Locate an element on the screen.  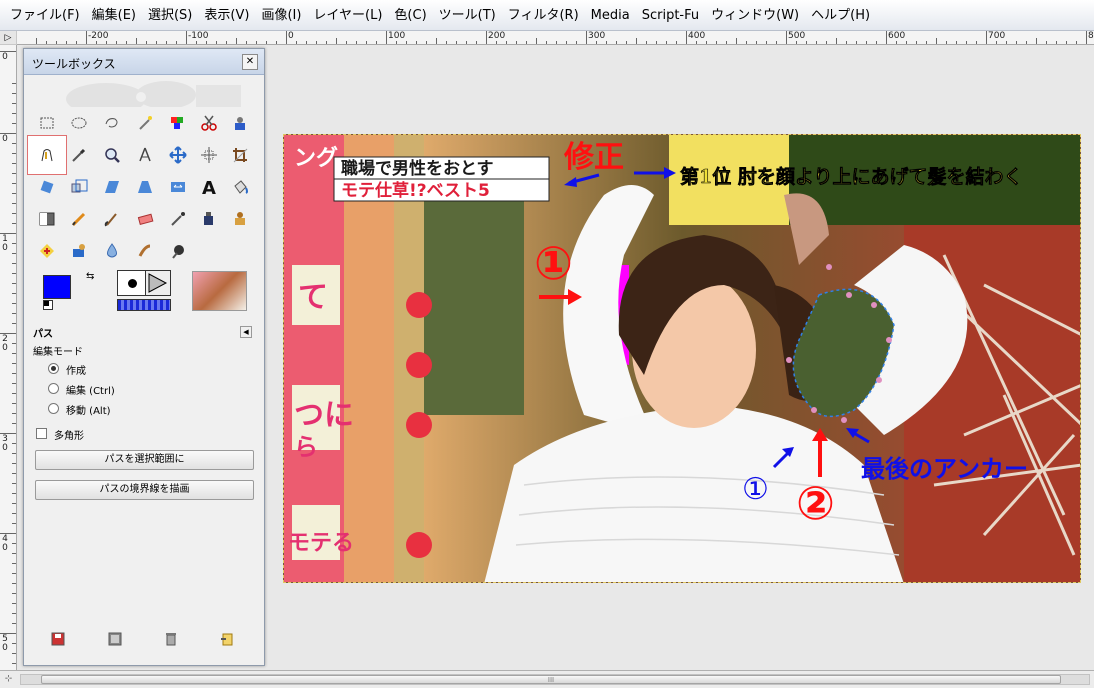
menu-item: ウィンドウ(W) is located at coordinates (755, 15).